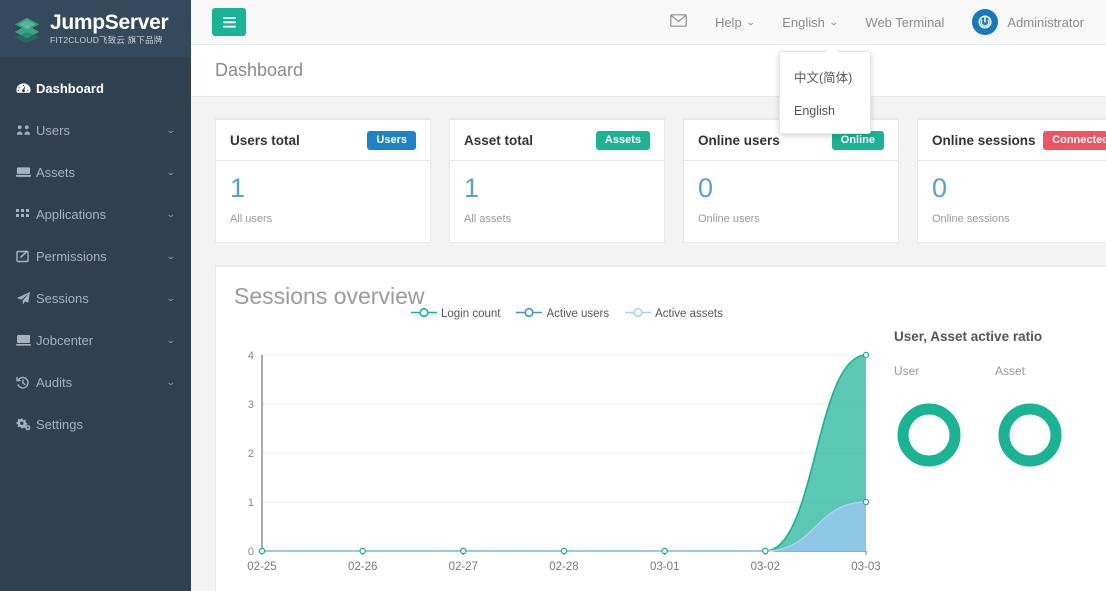 The height and width of the screenshot is (591, 1106). I want to click on language-dropdown-menu: 中文(简体) English, so click(825, 90).